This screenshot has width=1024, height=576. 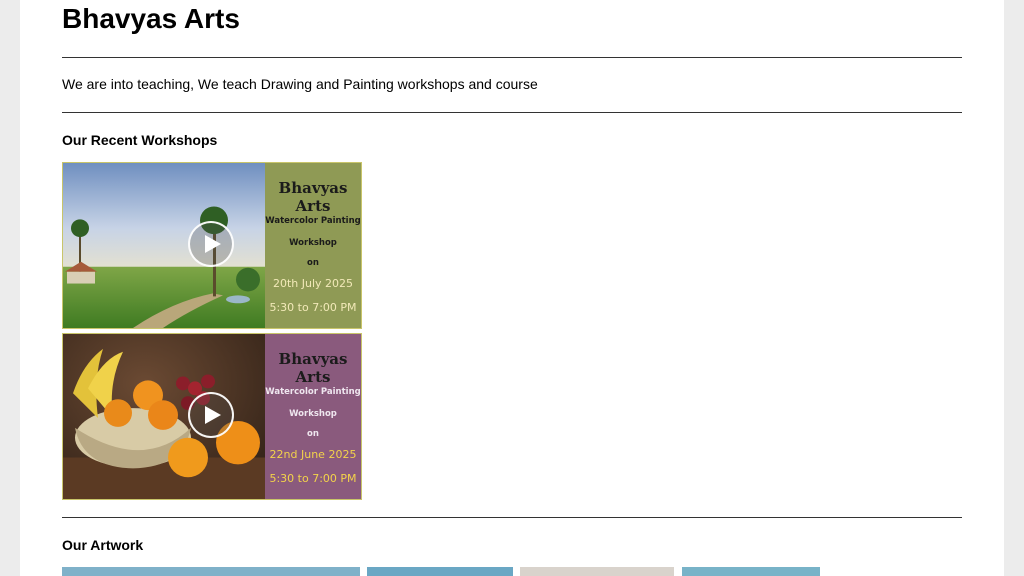 I want to click on landscape-painting-image, so click(x=165, y=245).